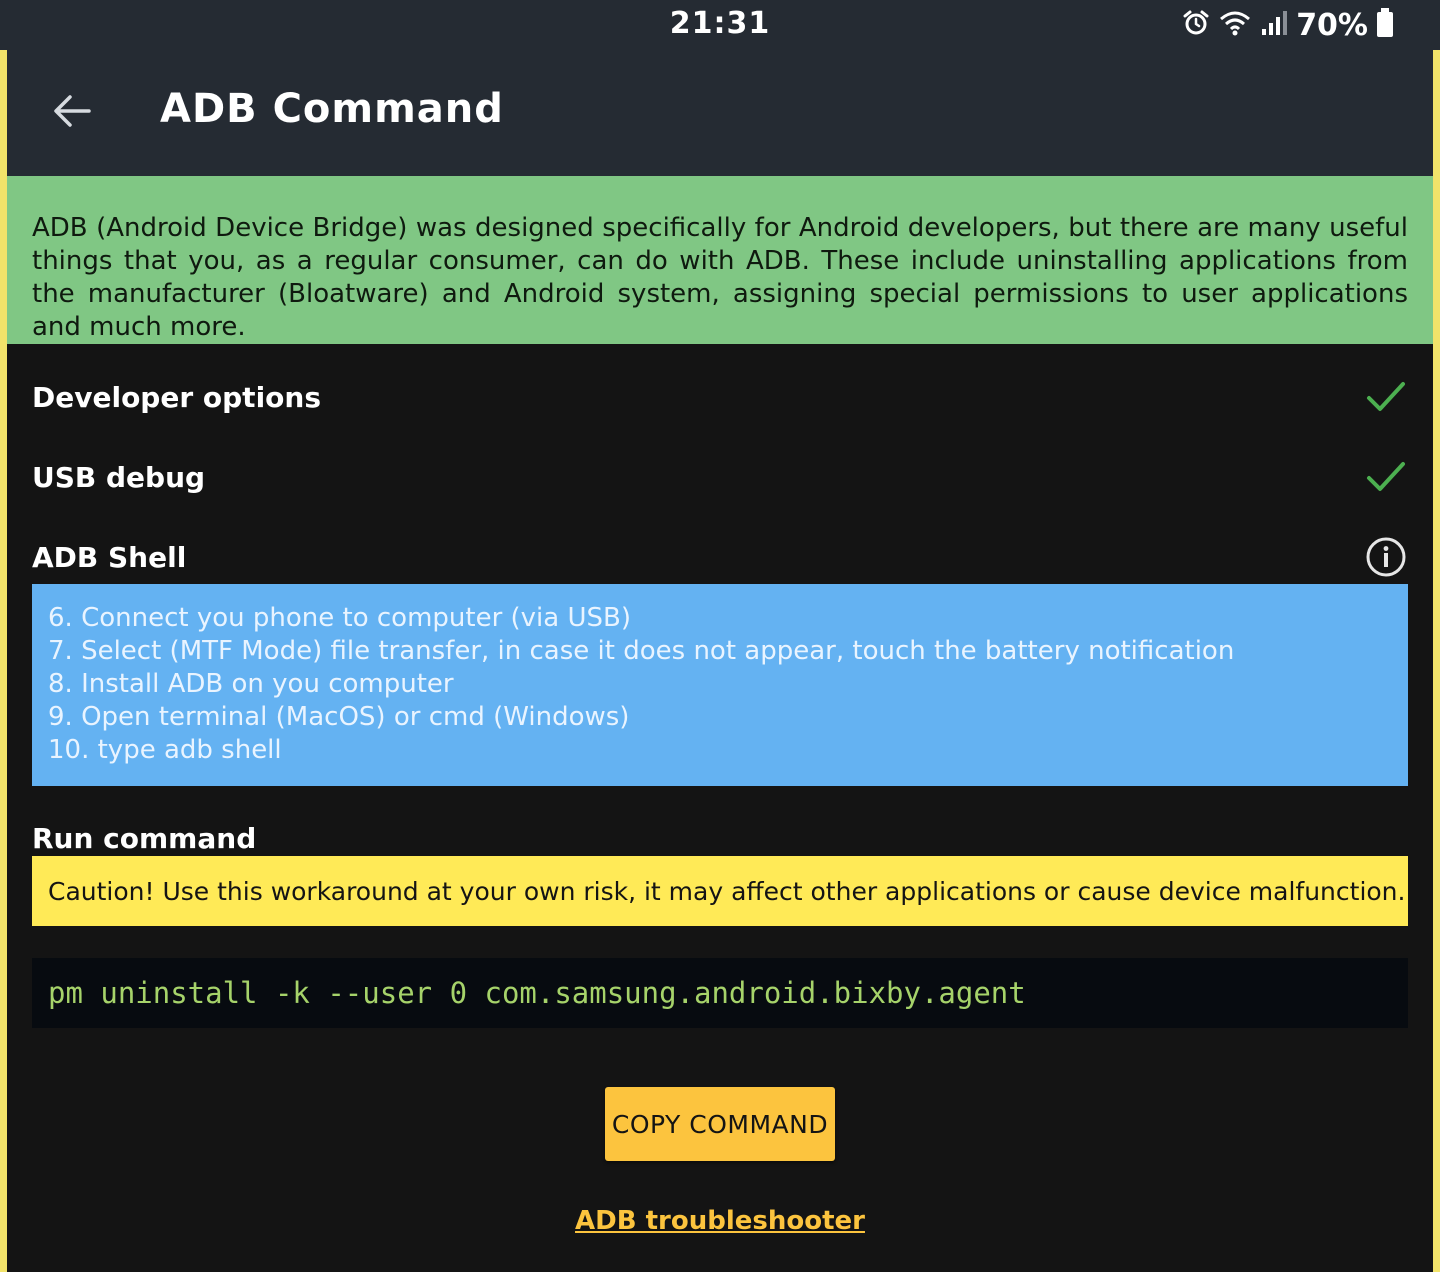  I want to click on step-item: 8. Install ADB on you computer, so click(251, 684).